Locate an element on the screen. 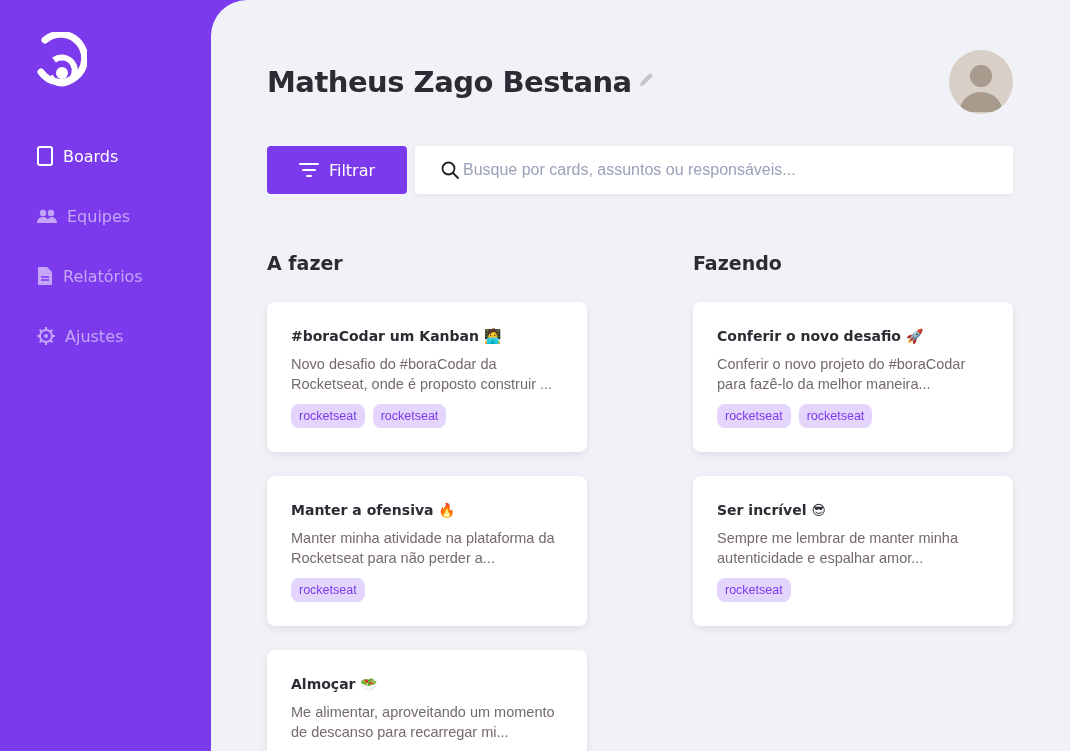 This screenshot has height=751, width=1070. column-title: A fazer is located at coordinates (305, 263).